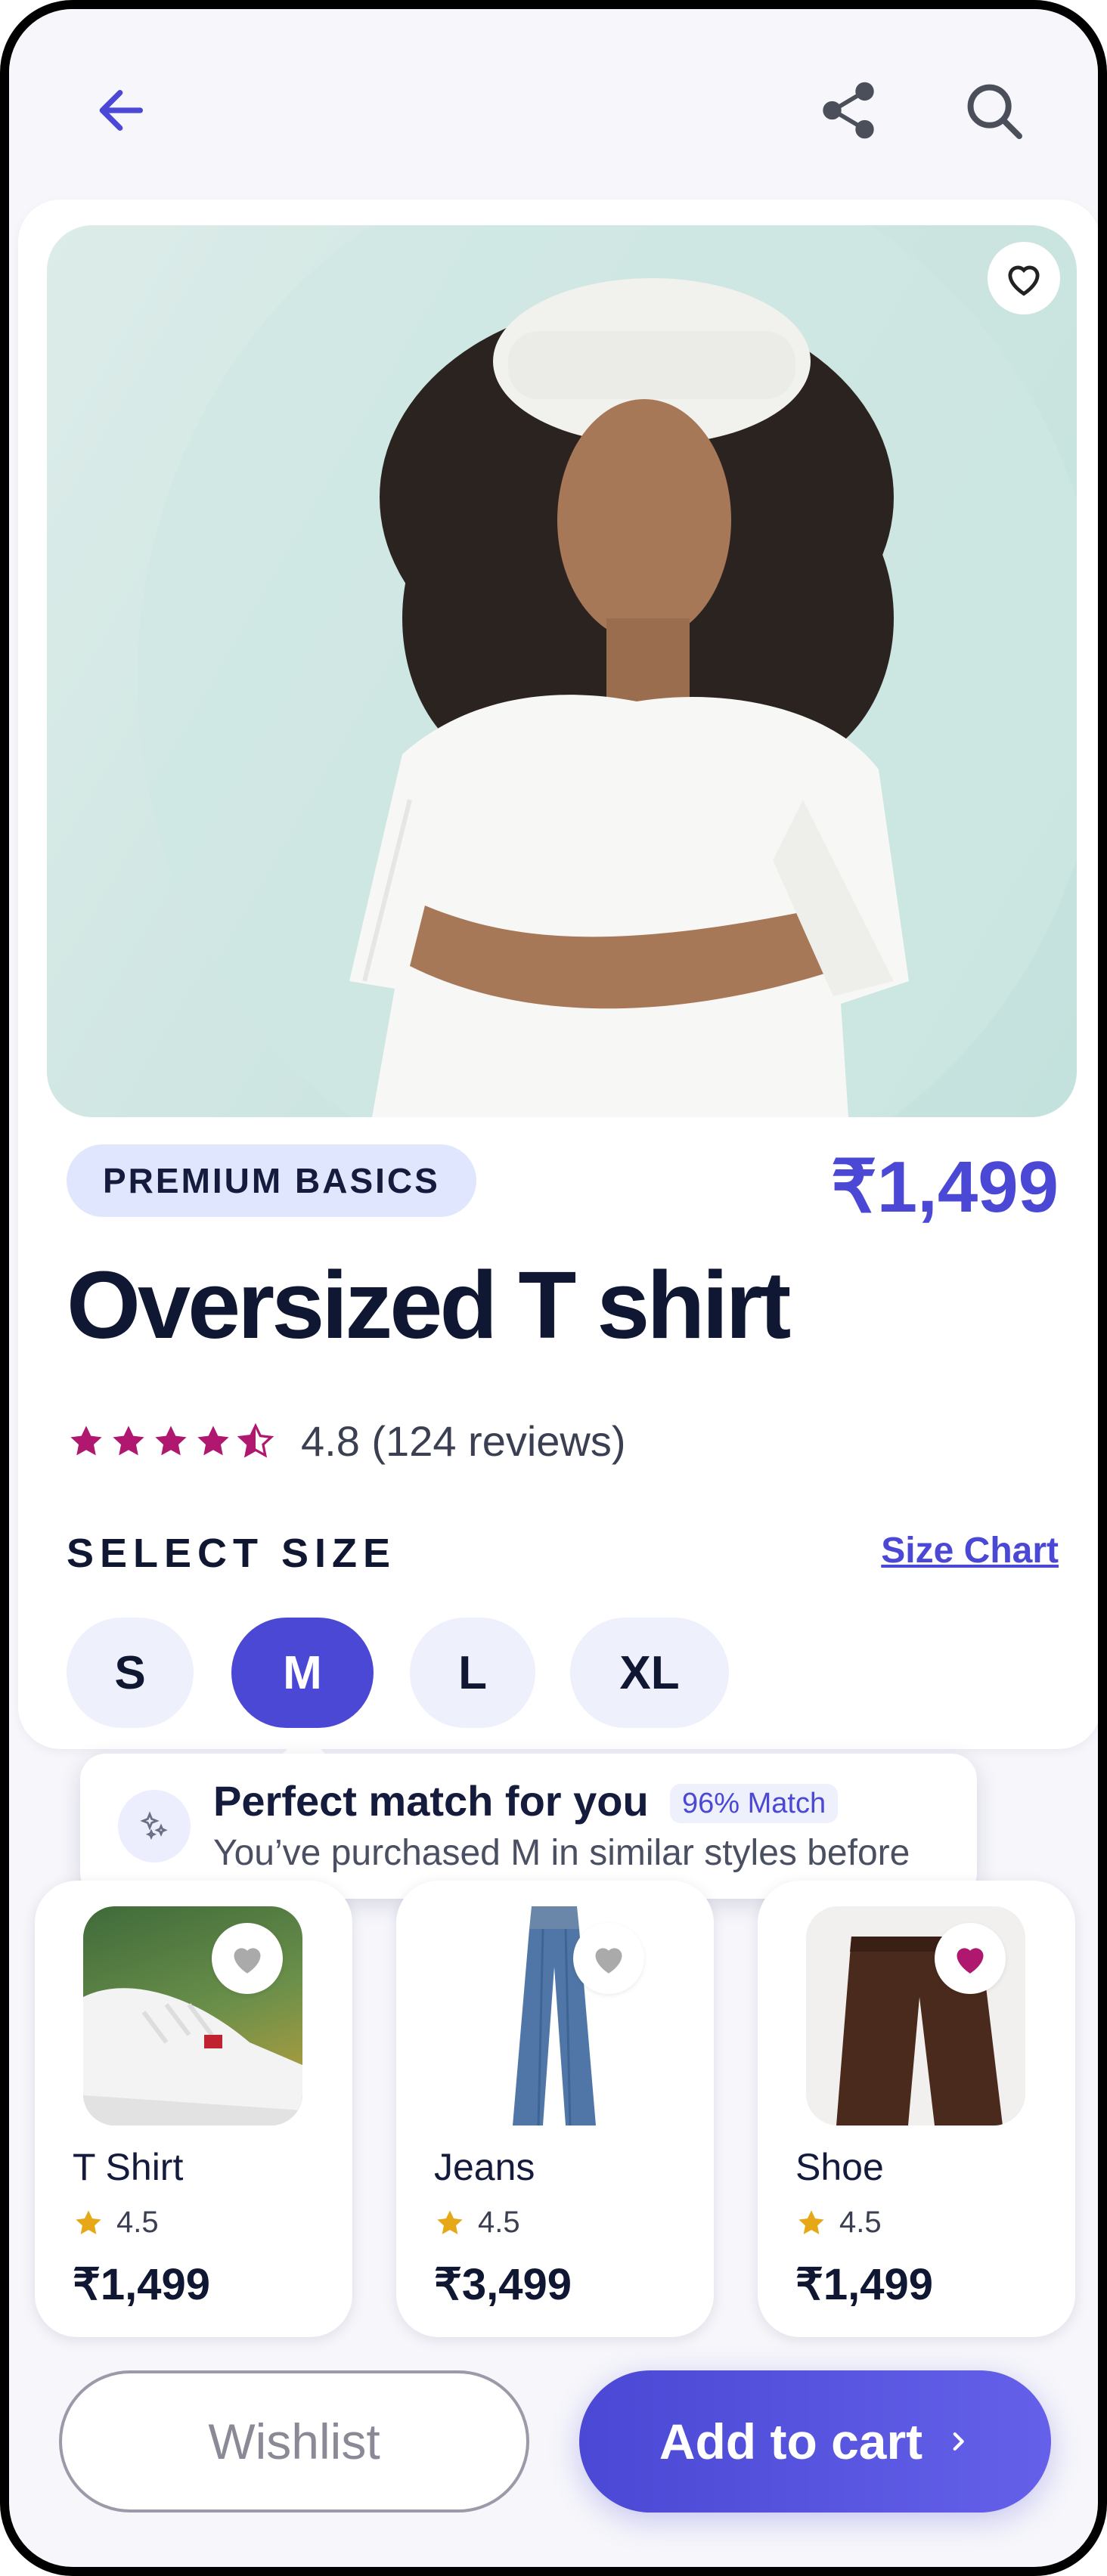  I want to click on share-button, so click(849, 110).